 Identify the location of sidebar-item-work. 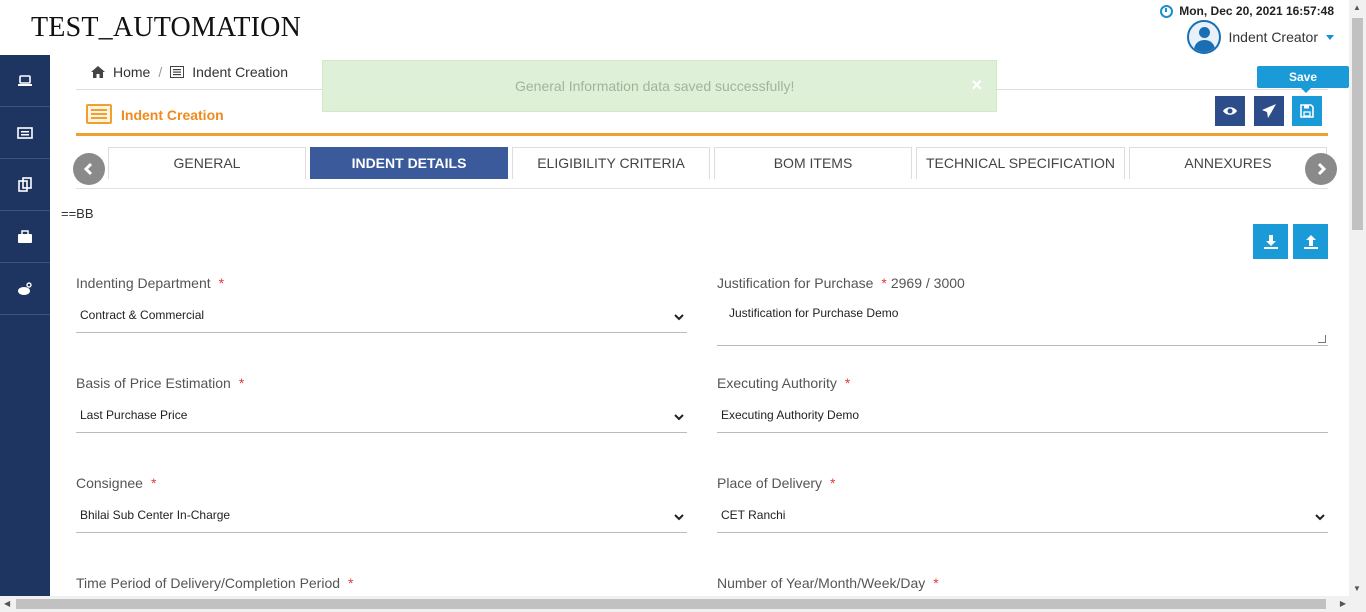
(25, 237).